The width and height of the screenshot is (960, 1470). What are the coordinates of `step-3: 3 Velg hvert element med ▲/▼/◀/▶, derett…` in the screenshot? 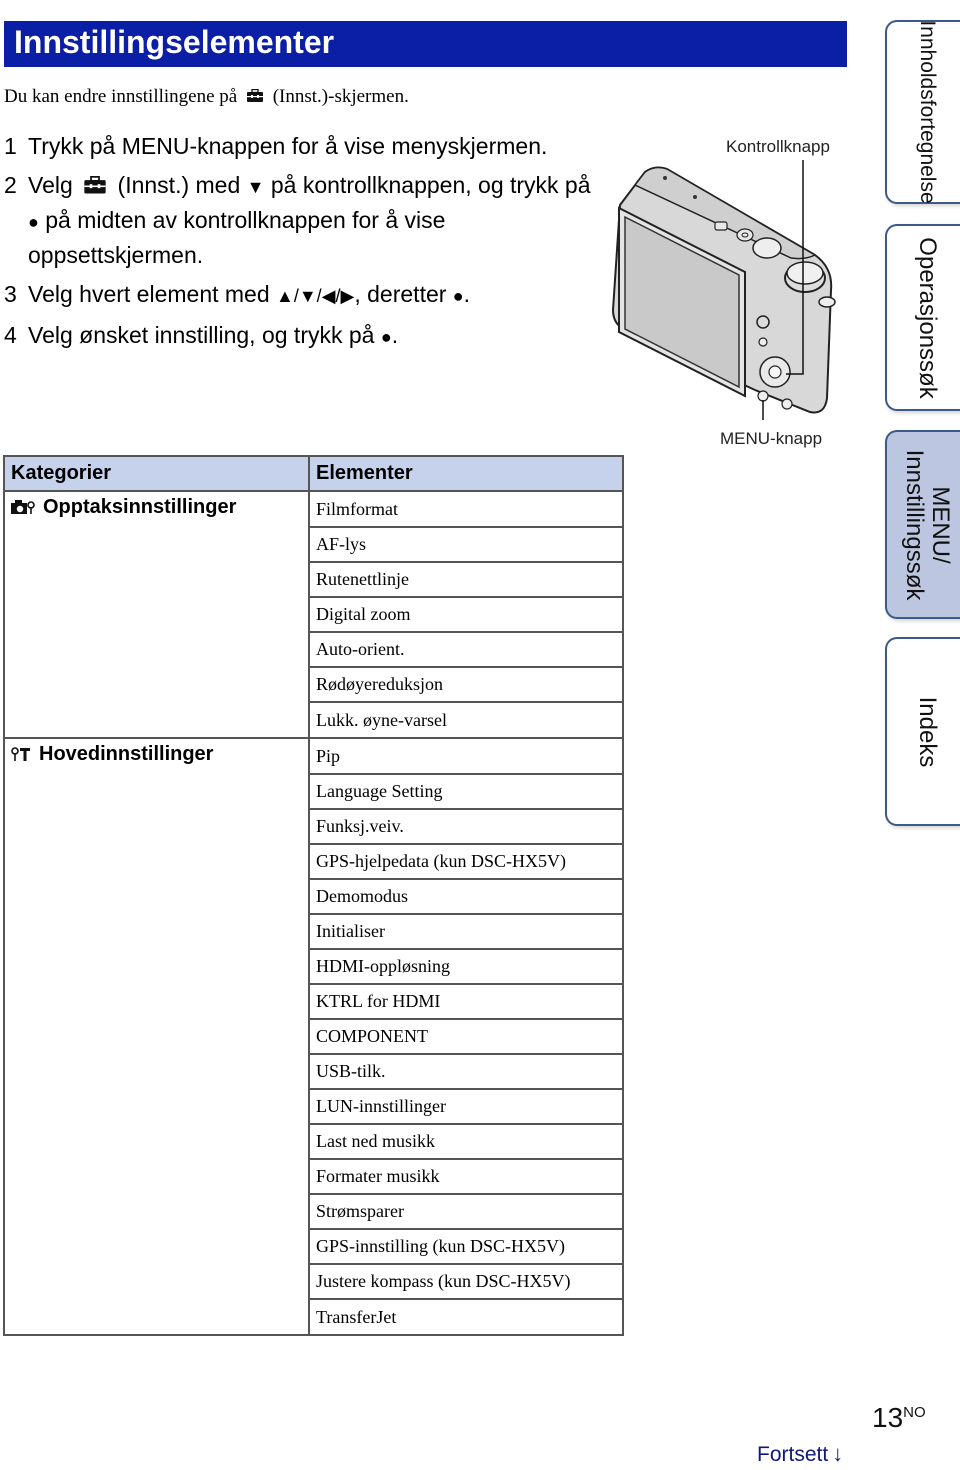 It's located at (304, 295).